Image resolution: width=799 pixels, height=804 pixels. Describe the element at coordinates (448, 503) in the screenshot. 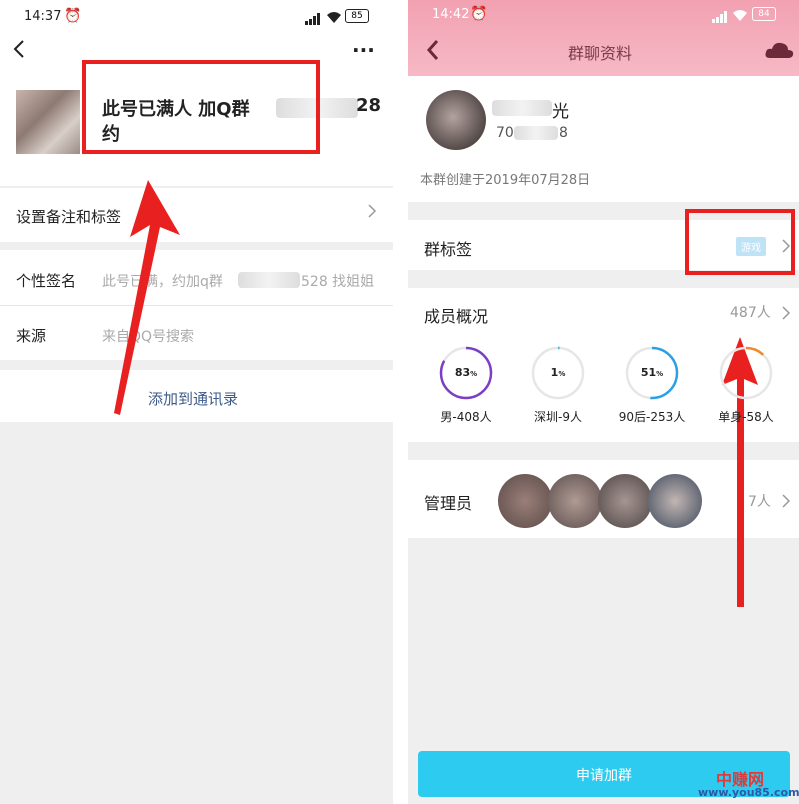

I see `admins-label: 管理员` at that location.